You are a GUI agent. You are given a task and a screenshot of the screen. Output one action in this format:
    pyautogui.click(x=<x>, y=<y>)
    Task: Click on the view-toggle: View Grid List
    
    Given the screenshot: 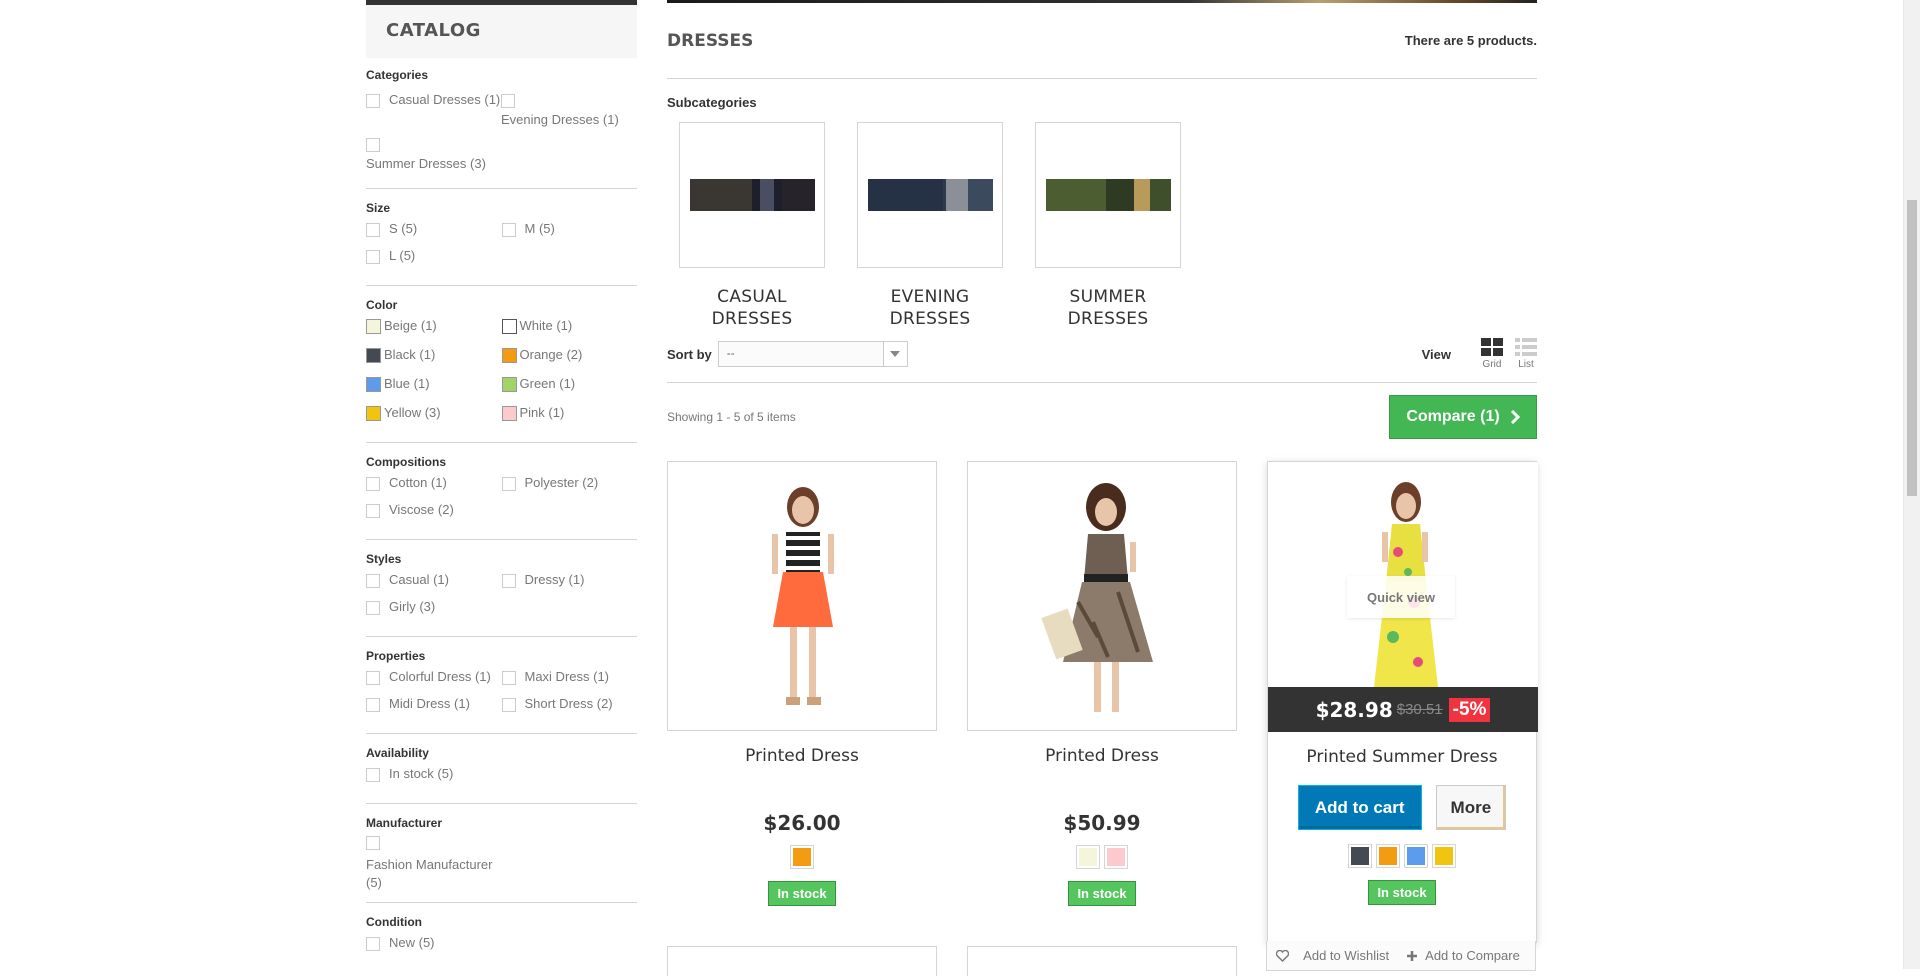 What is the action you would take?
    pyautogui.click(x=1479, y=354)
    